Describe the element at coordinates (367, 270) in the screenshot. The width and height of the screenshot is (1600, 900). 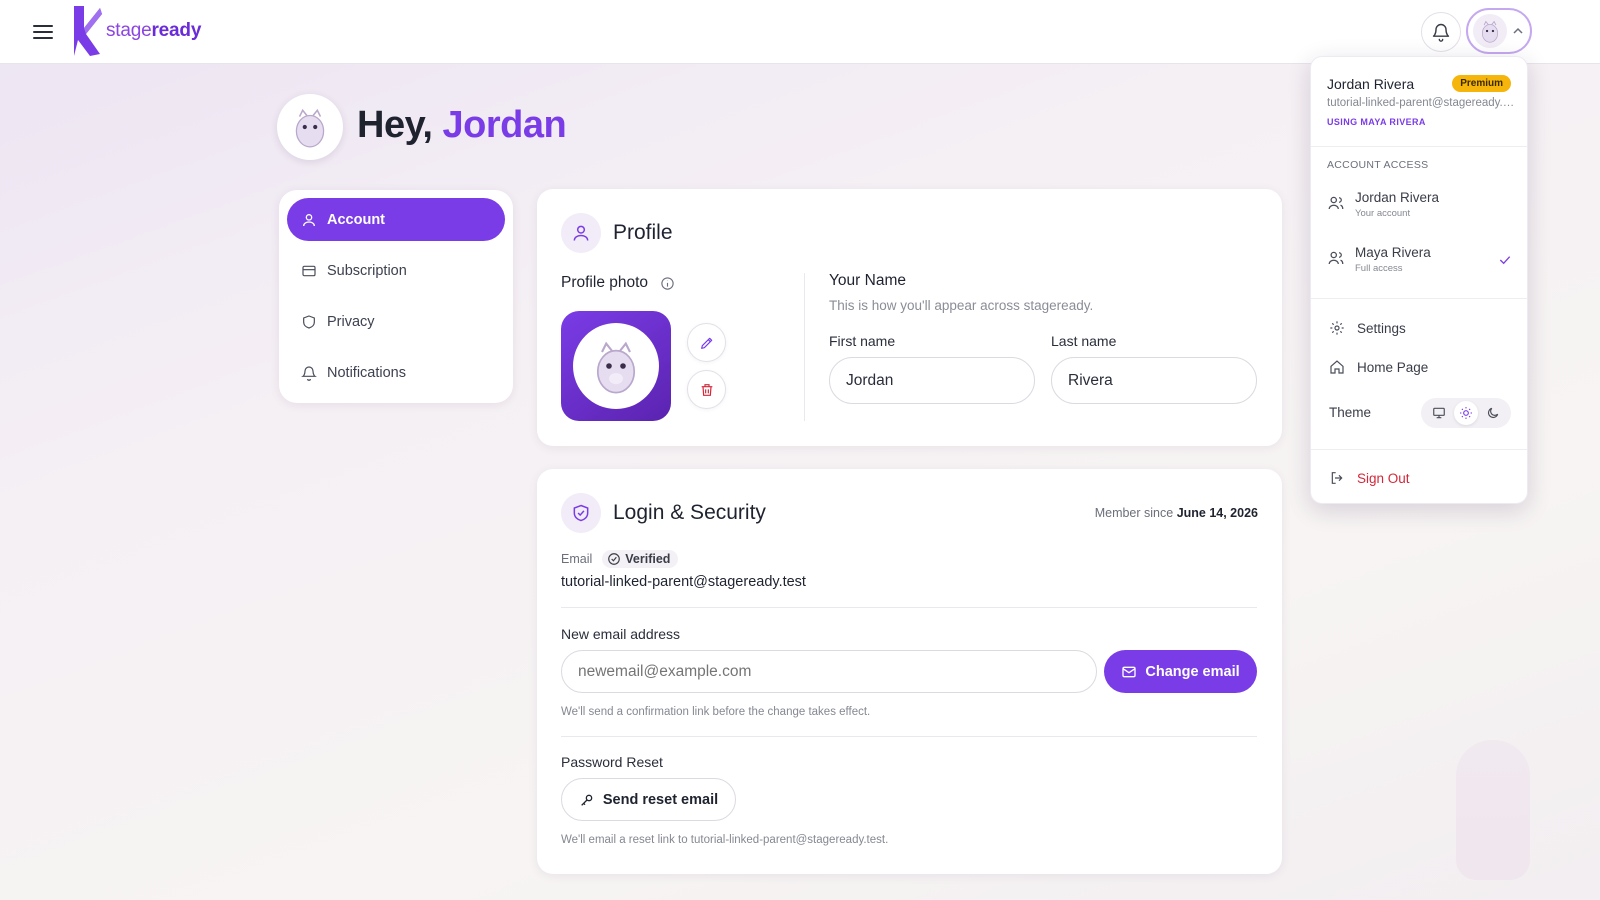
I see `nav-item-label: Subscription` at that location.